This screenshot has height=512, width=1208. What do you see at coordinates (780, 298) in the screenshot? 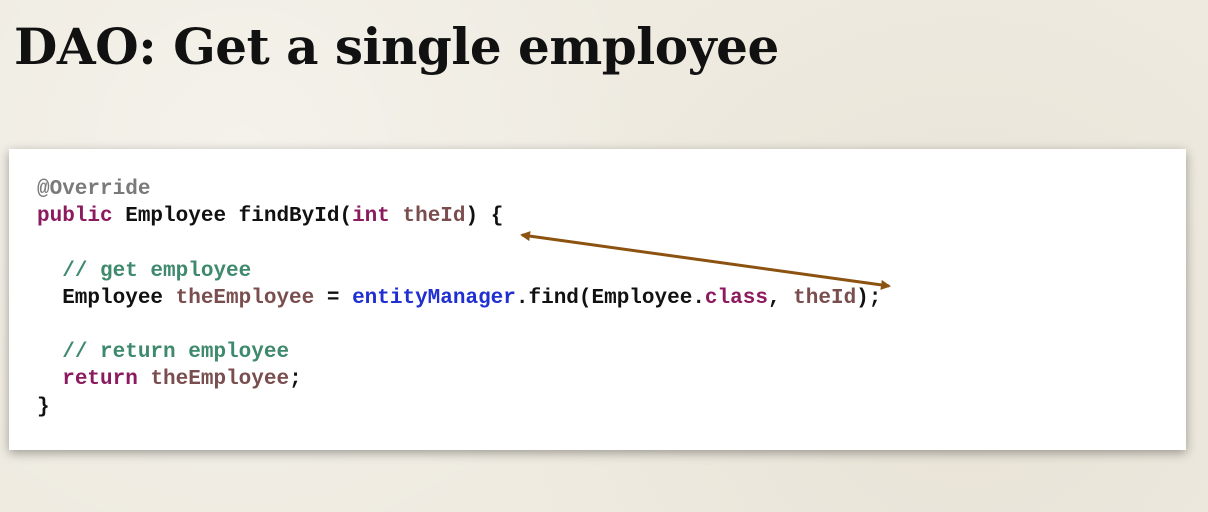
I see `code-token-plain: ,` at bounding box center [780, 298].